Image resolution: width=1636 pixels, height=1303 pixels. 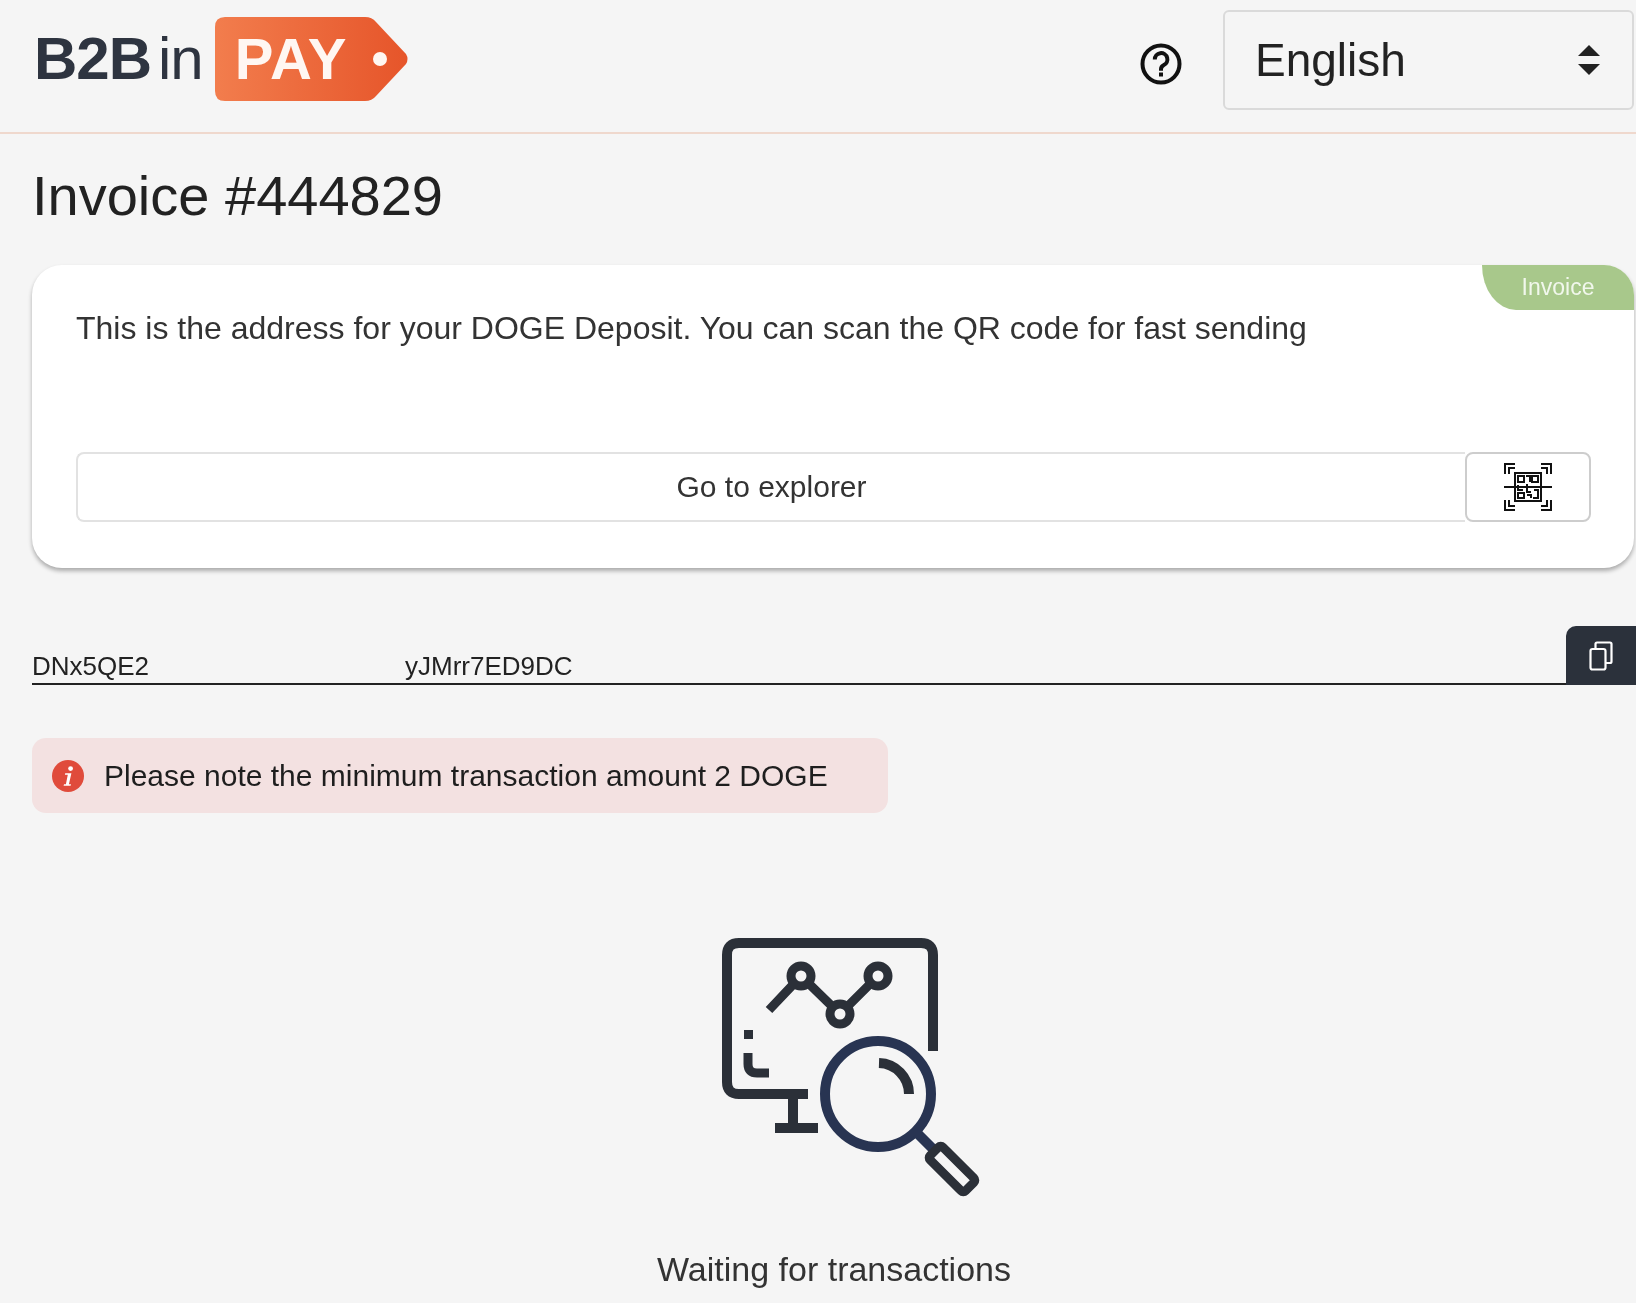 What do you see at coordinates (91, 666) in the screenshot?
I see `address-text: DNx5QE2` at bounding box center [91, 666].